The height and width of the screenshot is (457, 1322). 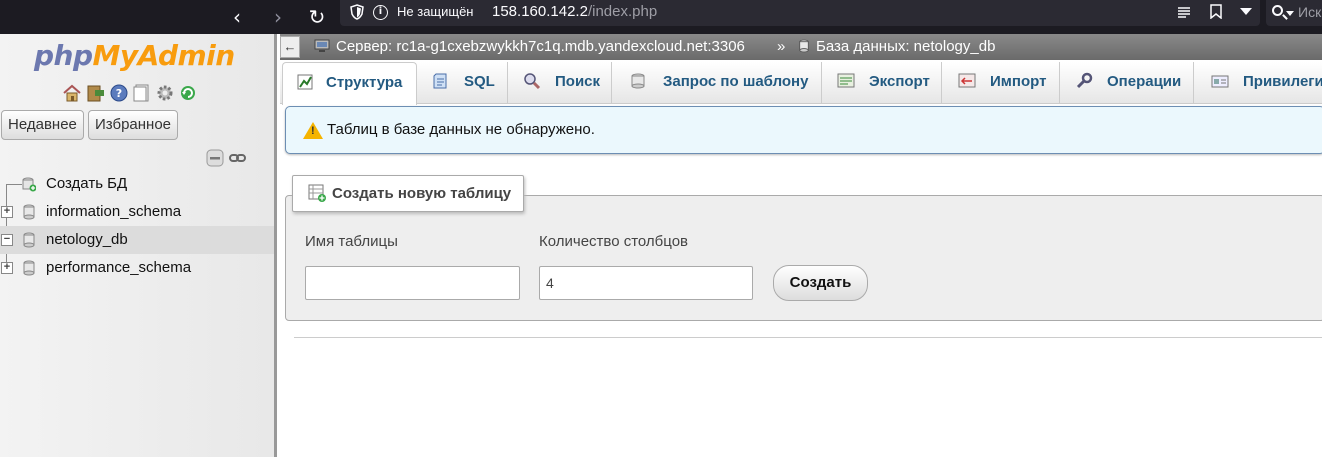 What do you see at coordinates (614, 241) in the screenshot?
I see `columns-count-label: Количество столбцов` at bounding box center [614, 241].